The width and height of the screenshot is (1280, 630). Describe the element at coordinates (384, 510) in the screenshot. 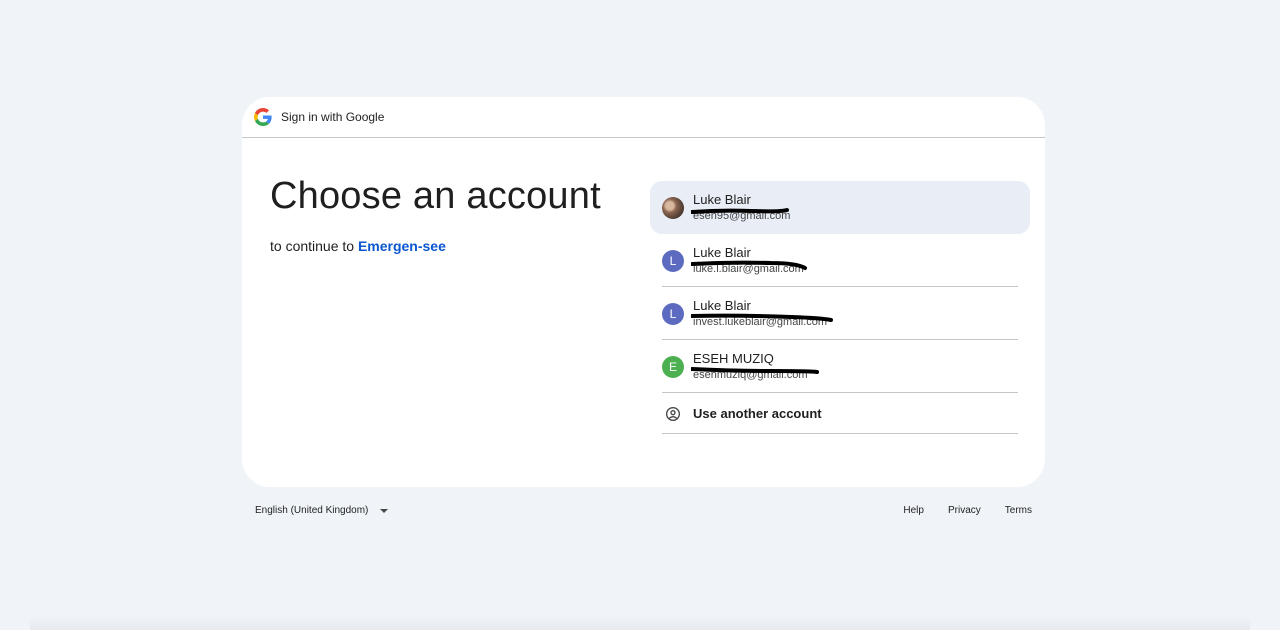

I see `chevron-down-icon` at that location.